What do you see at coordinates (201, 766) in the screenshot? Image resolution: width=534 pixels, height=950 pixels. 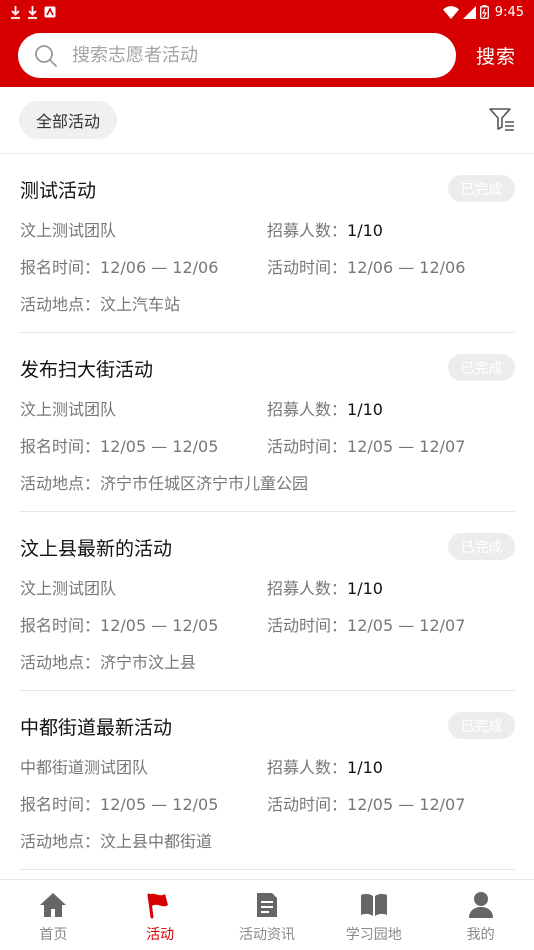 I see `team-row: 中都街道测试团队 招募人数：1/10` at bounding box center [201, 766].